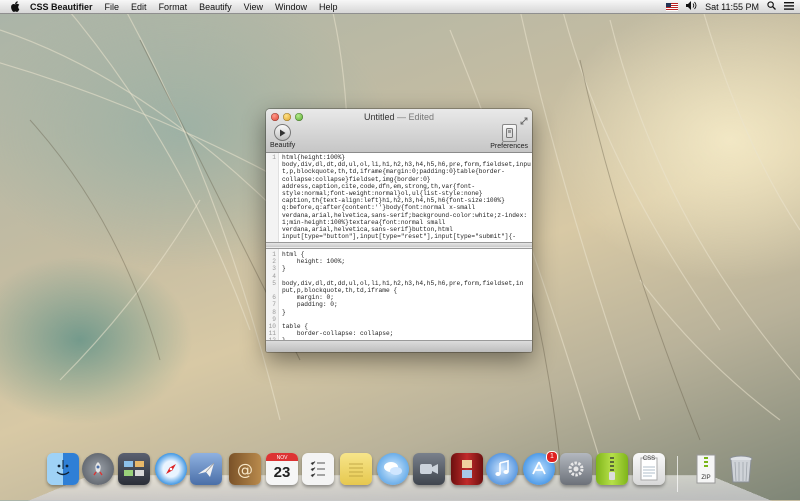 This screenshot has height=501, width=800. What do you see at coordinates (356, 469) in the screenshot?
I see `notepad-icon` at bounding box center [356, 469].